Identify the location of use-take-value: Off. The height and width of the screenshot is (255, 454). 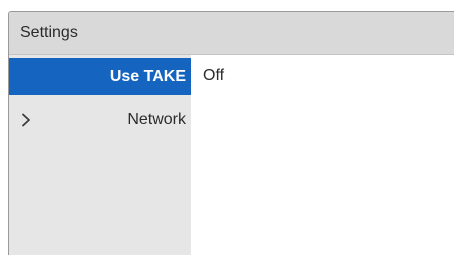
(213, 76).